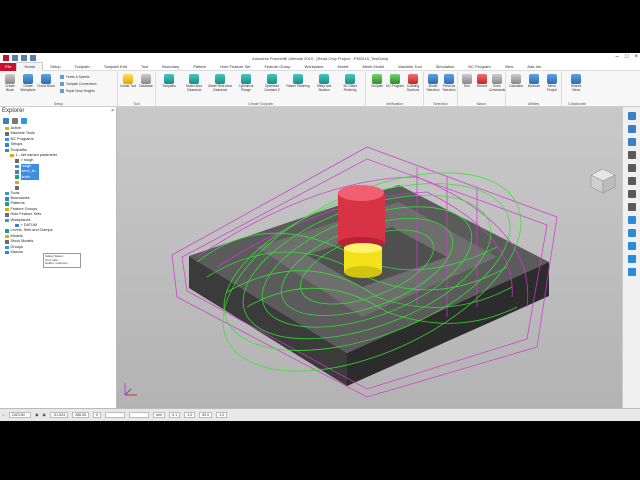 The width and height of the screenshot is (640, 480). I want to click on rapid-move-heights-button: Rapid Move Heights, so click(77, 91).